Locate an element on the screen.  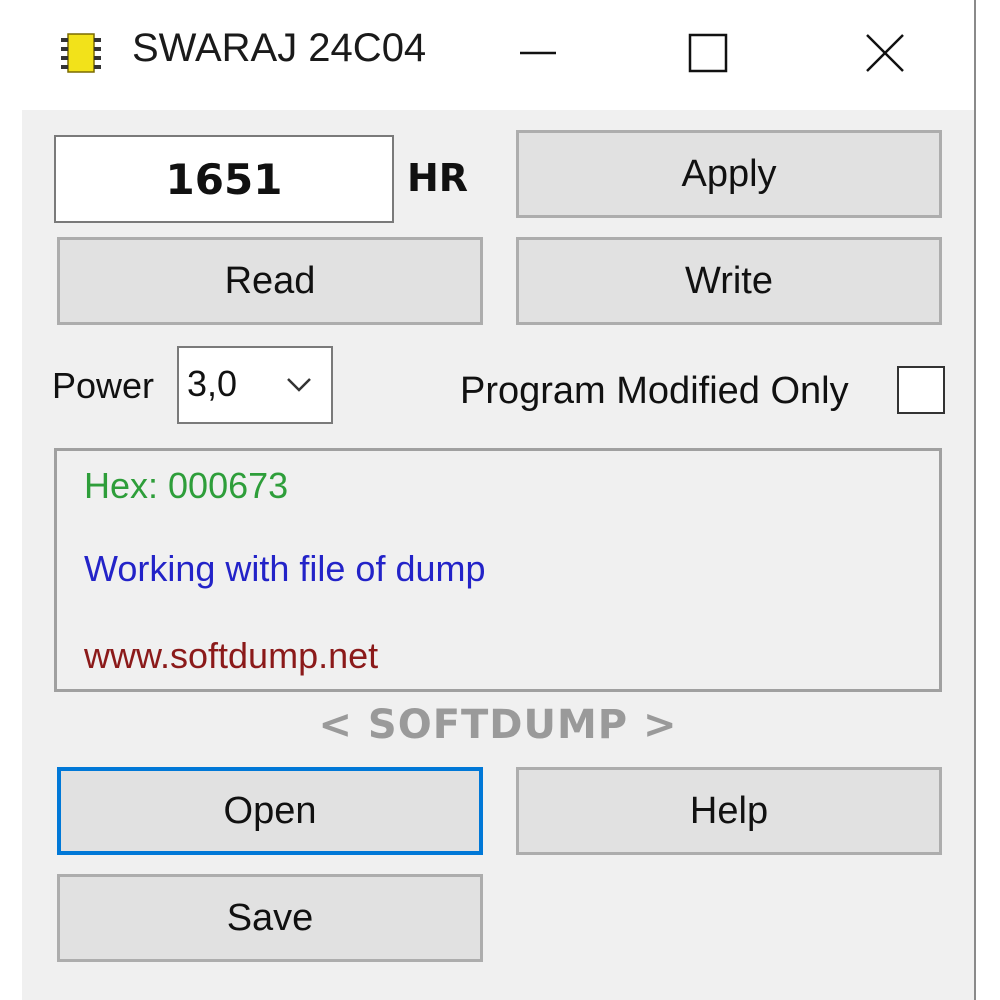
close-button is located at coordinates (885, 53).